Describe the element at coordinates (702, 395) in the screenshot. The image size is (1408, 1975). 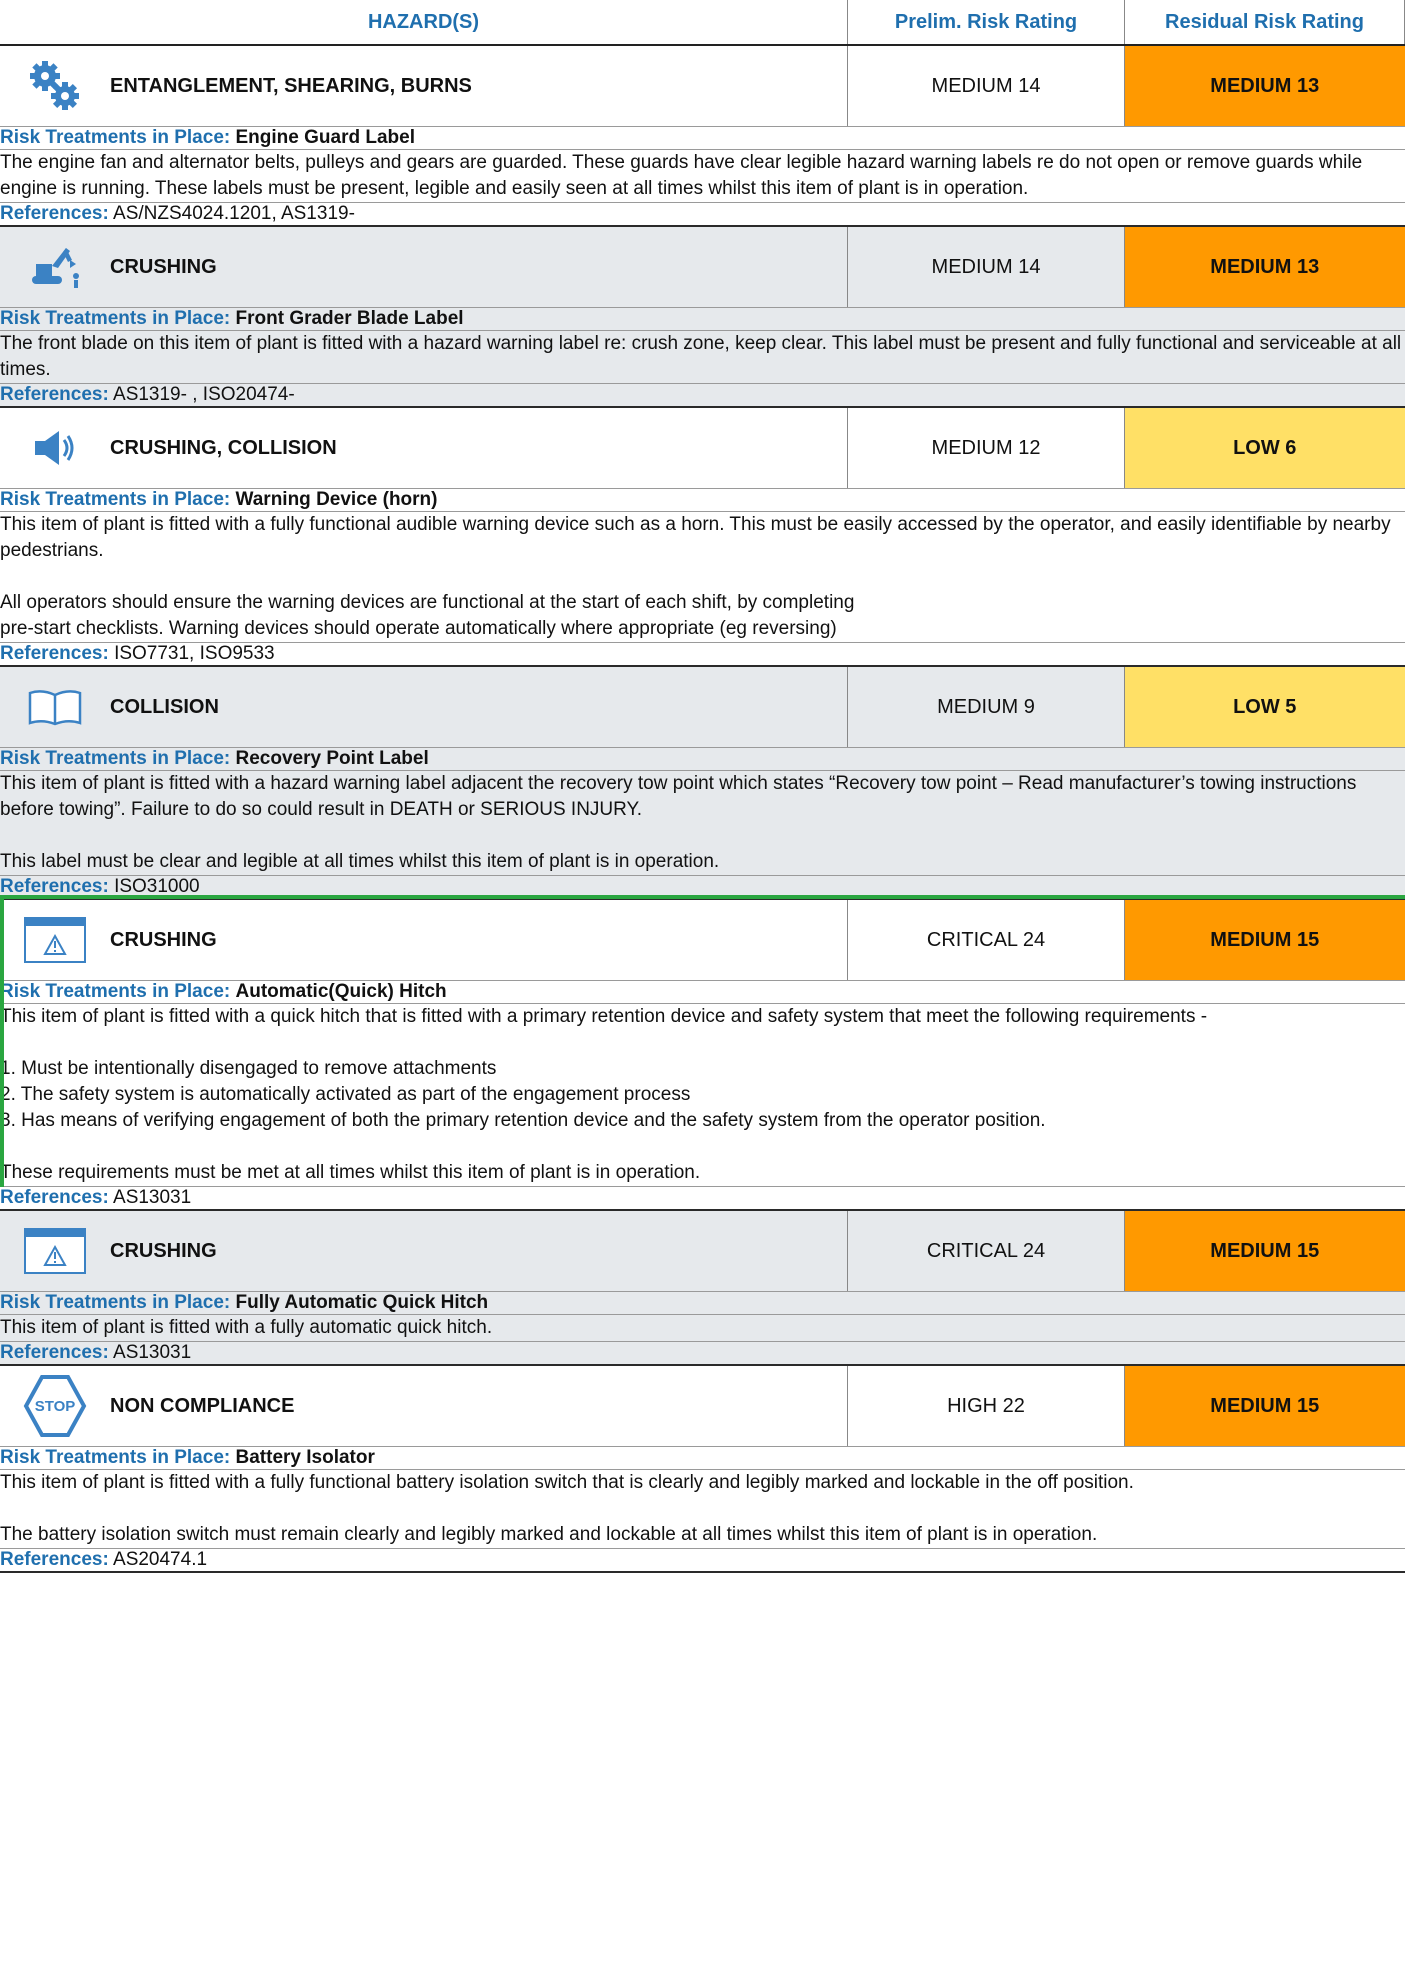
I see `references: References: AS1319- , ISO20474-` at that location.